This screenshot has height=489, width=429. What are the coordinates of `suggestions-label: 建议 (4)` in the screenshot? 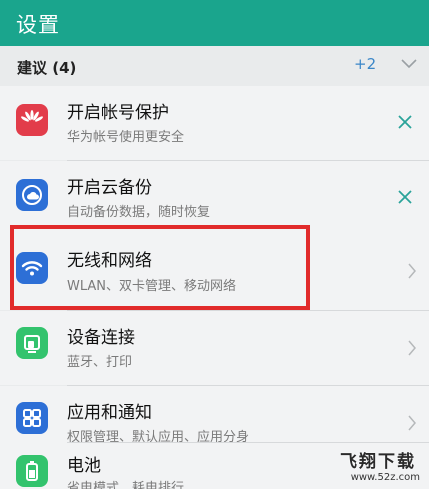 It's located at (47, 68).